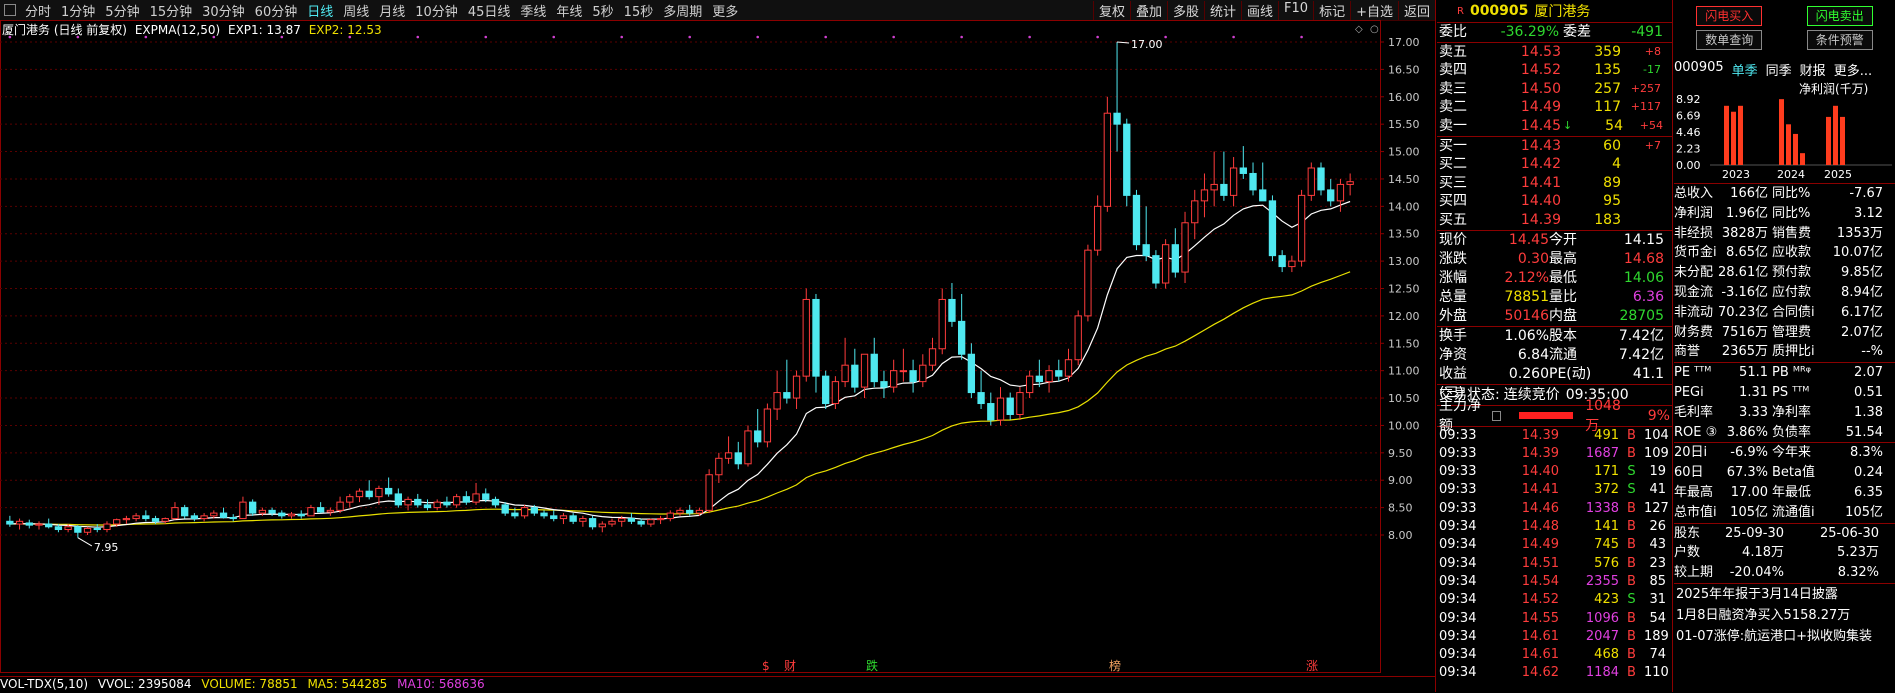 The image size is (1895, 693). Describe the element at coordinates (1540, 581) in the screenshot. I see `tick-cell: 14.54` at that location.